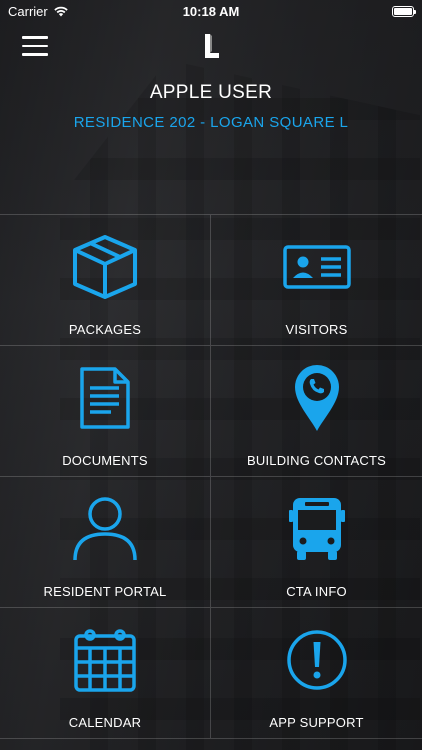 The height and width of the screenshot is (750, 422). What do you see at coordinates (105, 329) in the screenshot?
I see `tile-label: PACKAGES` at bounding box center [105, 329].